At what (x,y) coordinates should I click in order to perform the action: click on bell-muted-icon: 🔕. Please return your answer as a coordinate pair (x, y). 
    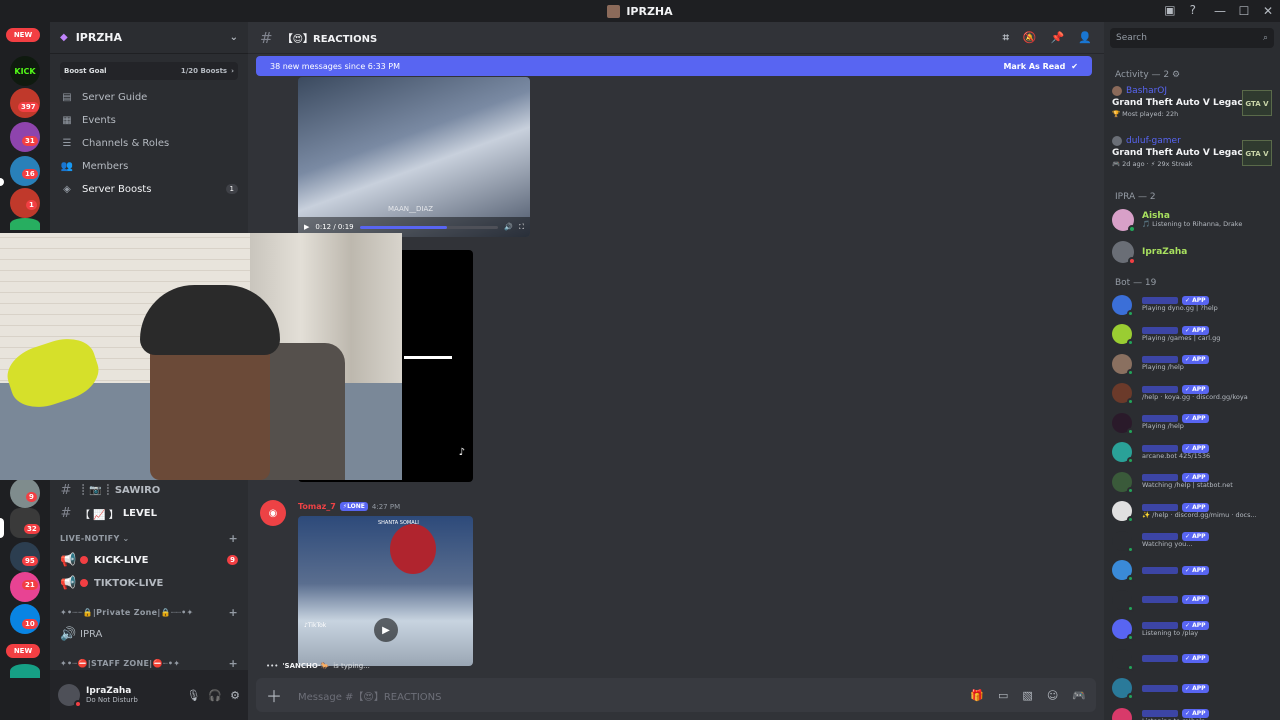
    Looking at the image, I should click on (1030, 38).